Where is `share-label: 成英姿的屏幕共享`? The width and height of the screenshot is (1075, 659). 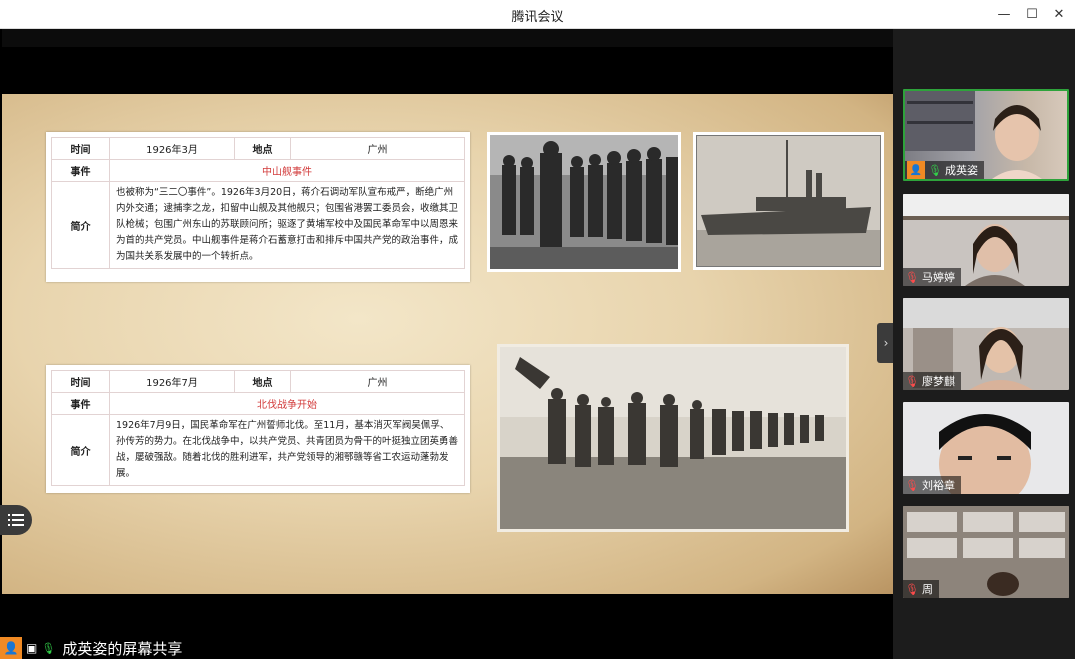
share-label: 成英姿的屏幕共享 is located at coordinates (122, 648).